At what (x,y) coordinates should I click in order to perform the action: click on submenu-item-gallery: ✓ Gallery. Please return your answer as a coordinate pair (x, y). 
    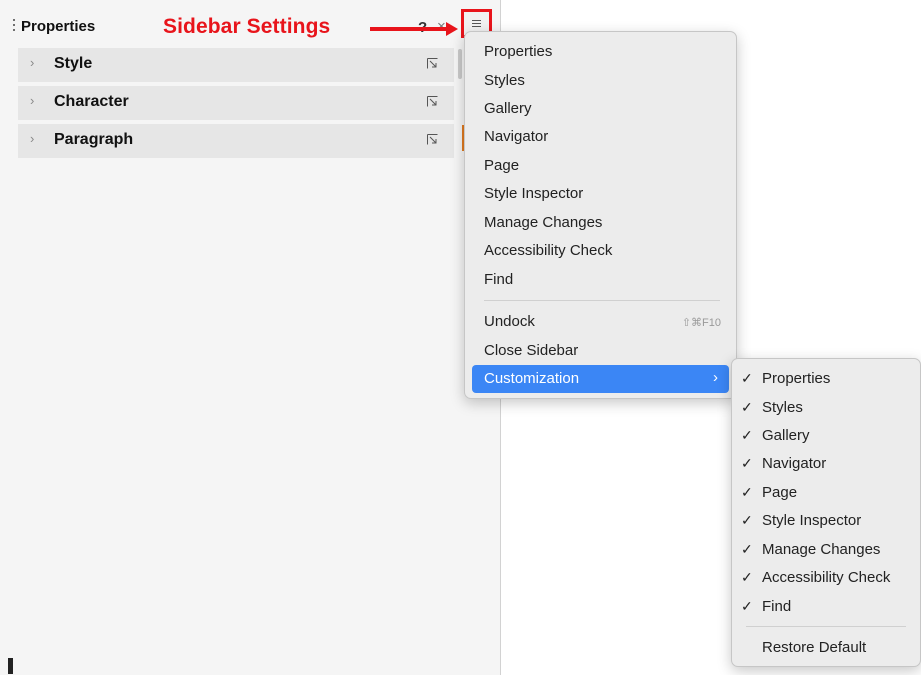
    Looking at the image, I should click on (828, 436).